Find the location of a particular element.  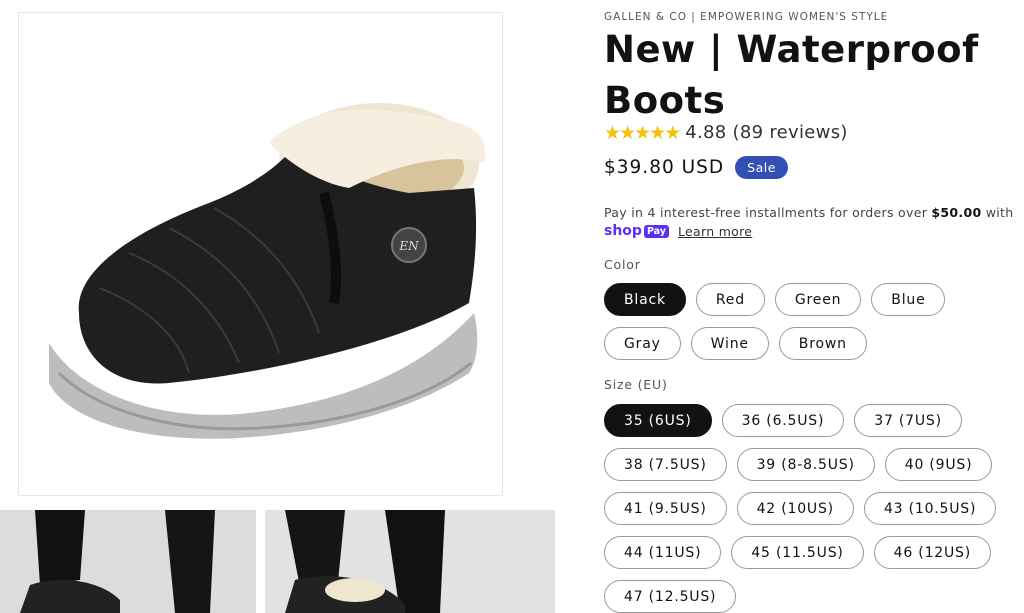

size-option: 41 (9.5US) is located at coordinates (665, 508).